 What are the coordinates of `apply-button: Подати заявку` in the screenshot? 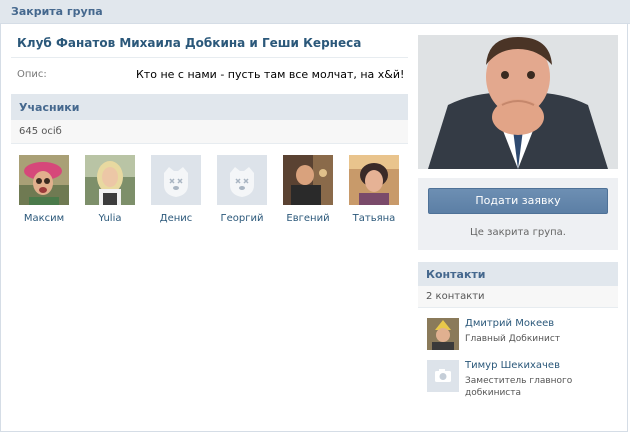 It's located at (518, 201).